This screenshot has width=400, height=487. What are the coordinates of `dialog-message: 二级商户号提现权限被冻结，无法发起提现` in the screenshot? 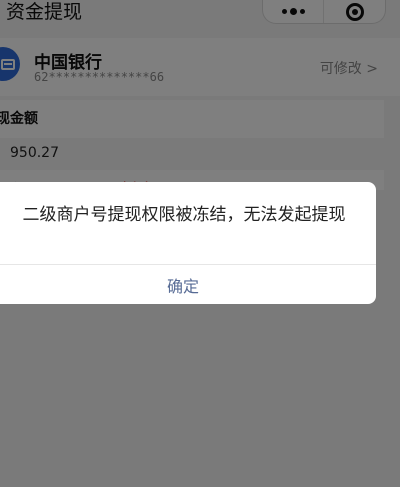 It's located at (184, 215).